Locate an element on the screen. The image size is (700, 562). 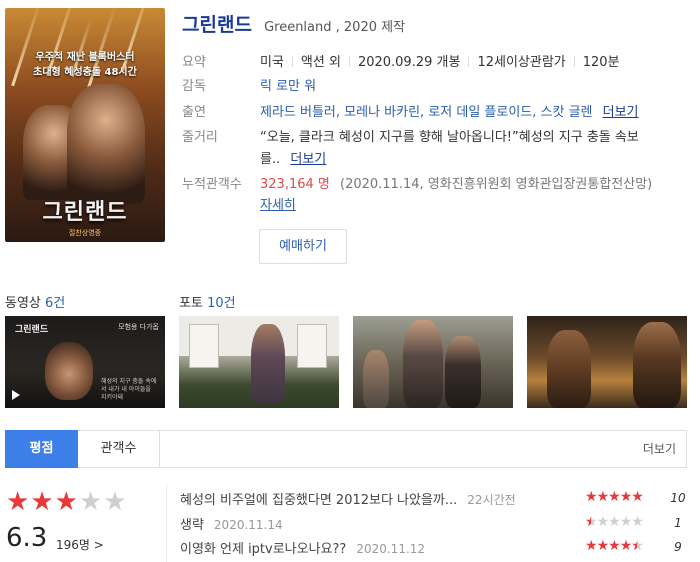
plot-line-1: “오늘, 클라크 혜성이 지구를 향해 날아옵니다!”혜성의 지구 충돌 속보 is located at coordinates (449, 137).